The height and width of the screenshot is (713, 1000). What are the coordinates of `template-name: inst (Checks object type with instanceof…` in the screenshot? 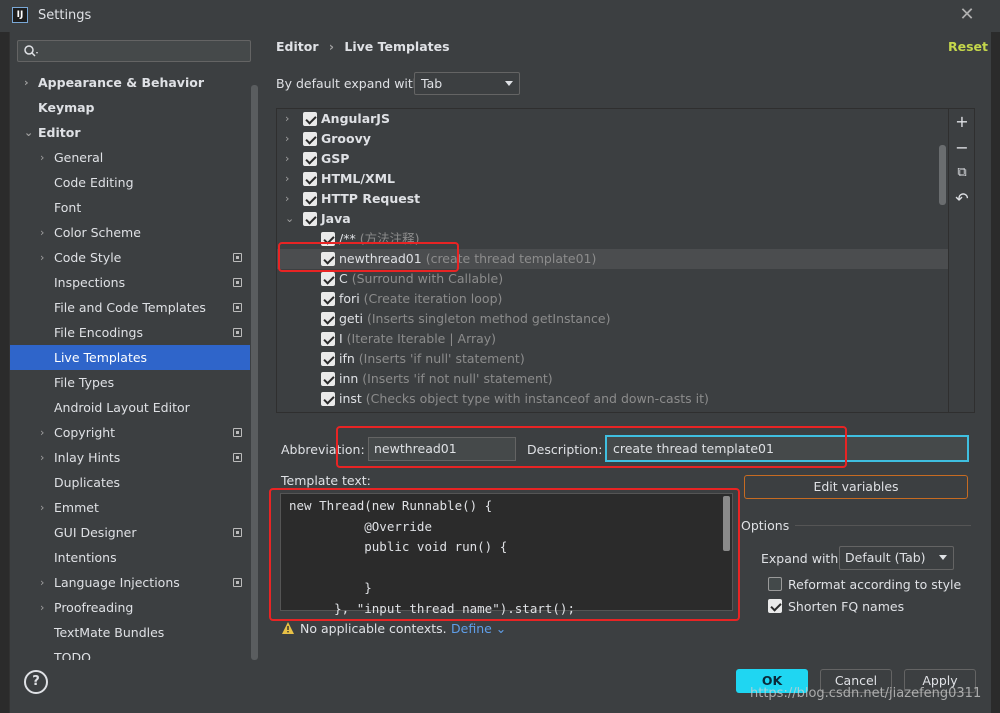 It's located at (524, 399).